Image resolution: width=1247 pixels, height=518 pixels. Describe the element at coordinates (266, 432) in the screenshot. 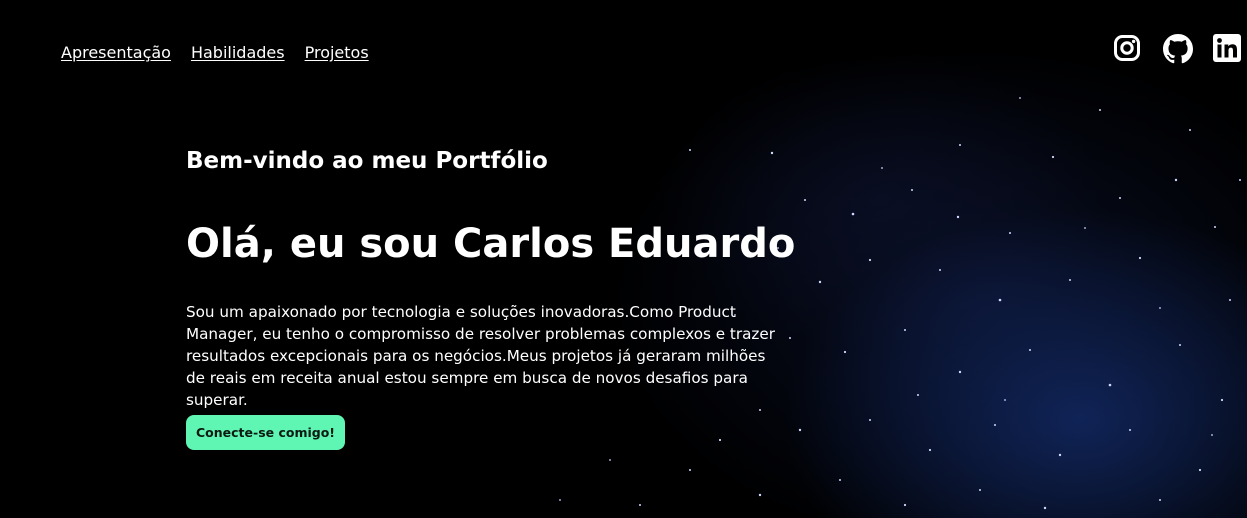

I see `connect-button: Conecte-se comigo!` at that location.